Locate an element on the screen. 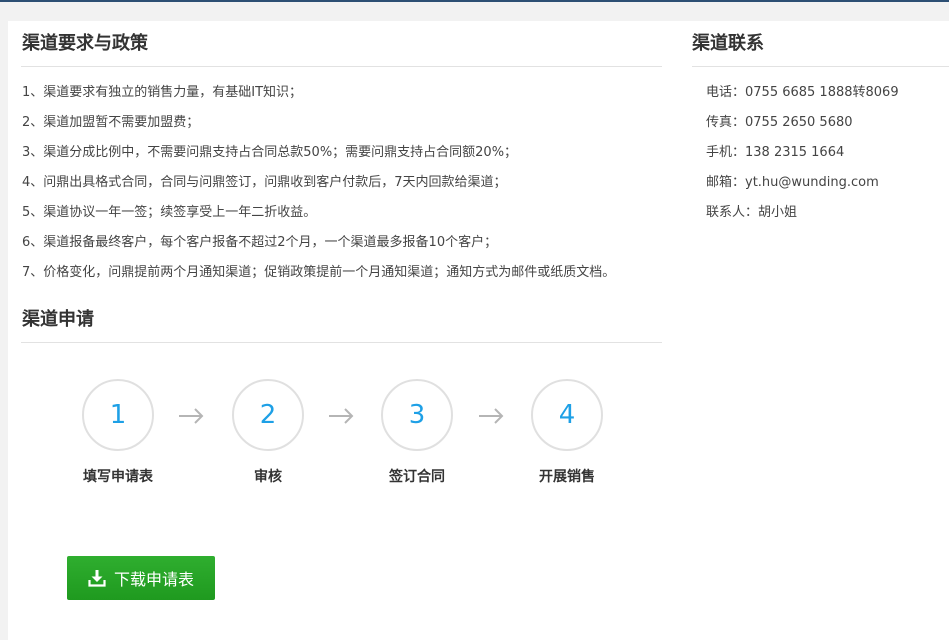  step-4: 4 开展销售 is located at coordinates (567, 433).